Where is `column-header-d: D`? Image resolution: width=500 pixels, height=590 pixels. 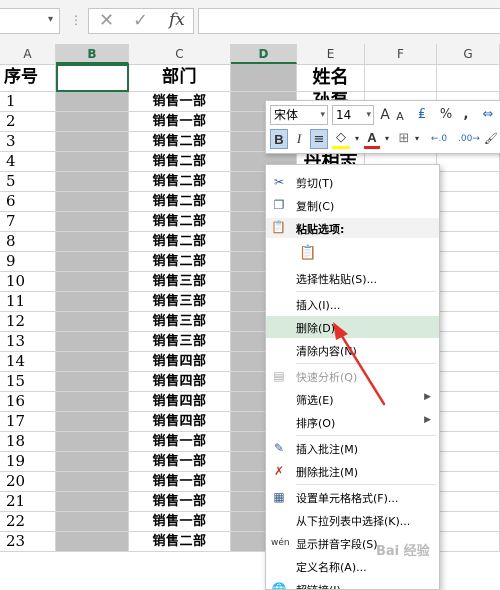
column-header-d: D is located at coordinates (264, 54).